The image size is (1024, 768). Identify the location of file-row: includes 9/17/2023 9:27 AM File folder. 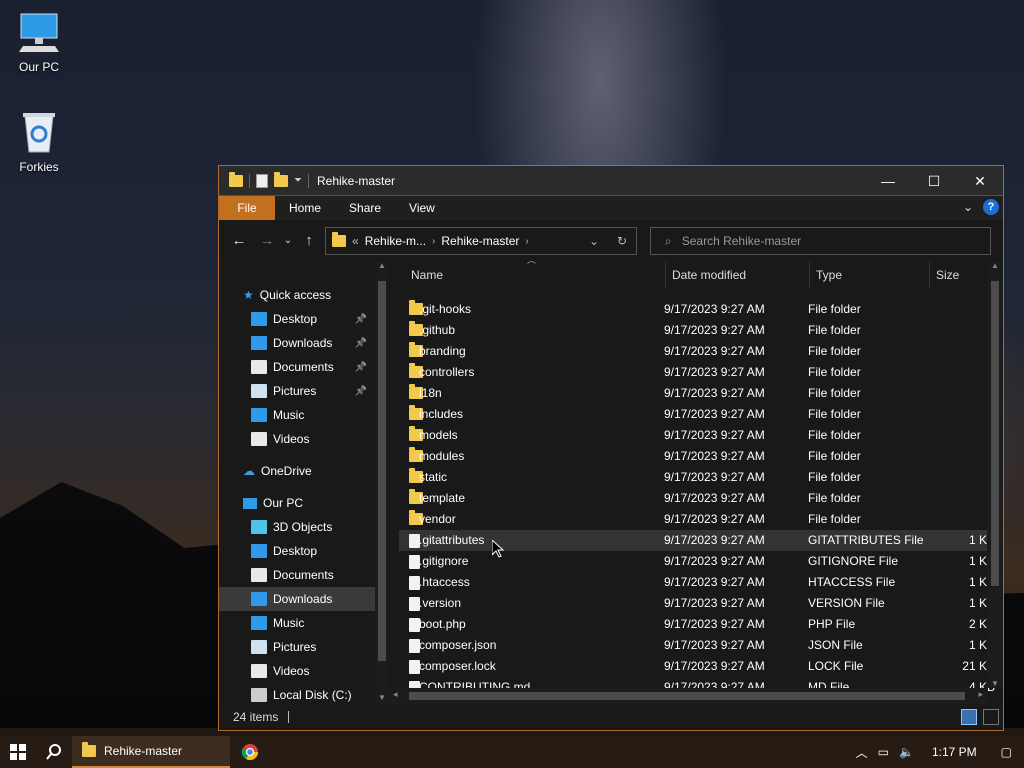
(697, 414).